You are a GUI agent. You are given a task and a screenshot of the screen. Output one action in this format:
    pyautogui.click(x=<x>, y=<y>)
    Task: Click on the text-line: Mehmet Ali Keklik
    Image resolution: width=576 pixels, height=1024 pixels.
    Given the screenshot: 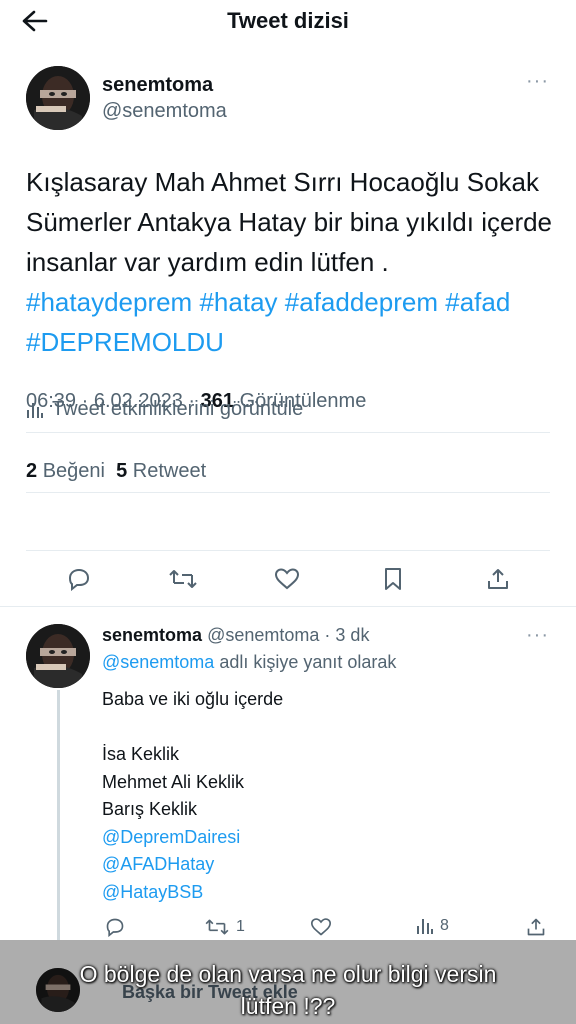 What is the action you would take?
    pyautogui.click(x=173, y=781)
    